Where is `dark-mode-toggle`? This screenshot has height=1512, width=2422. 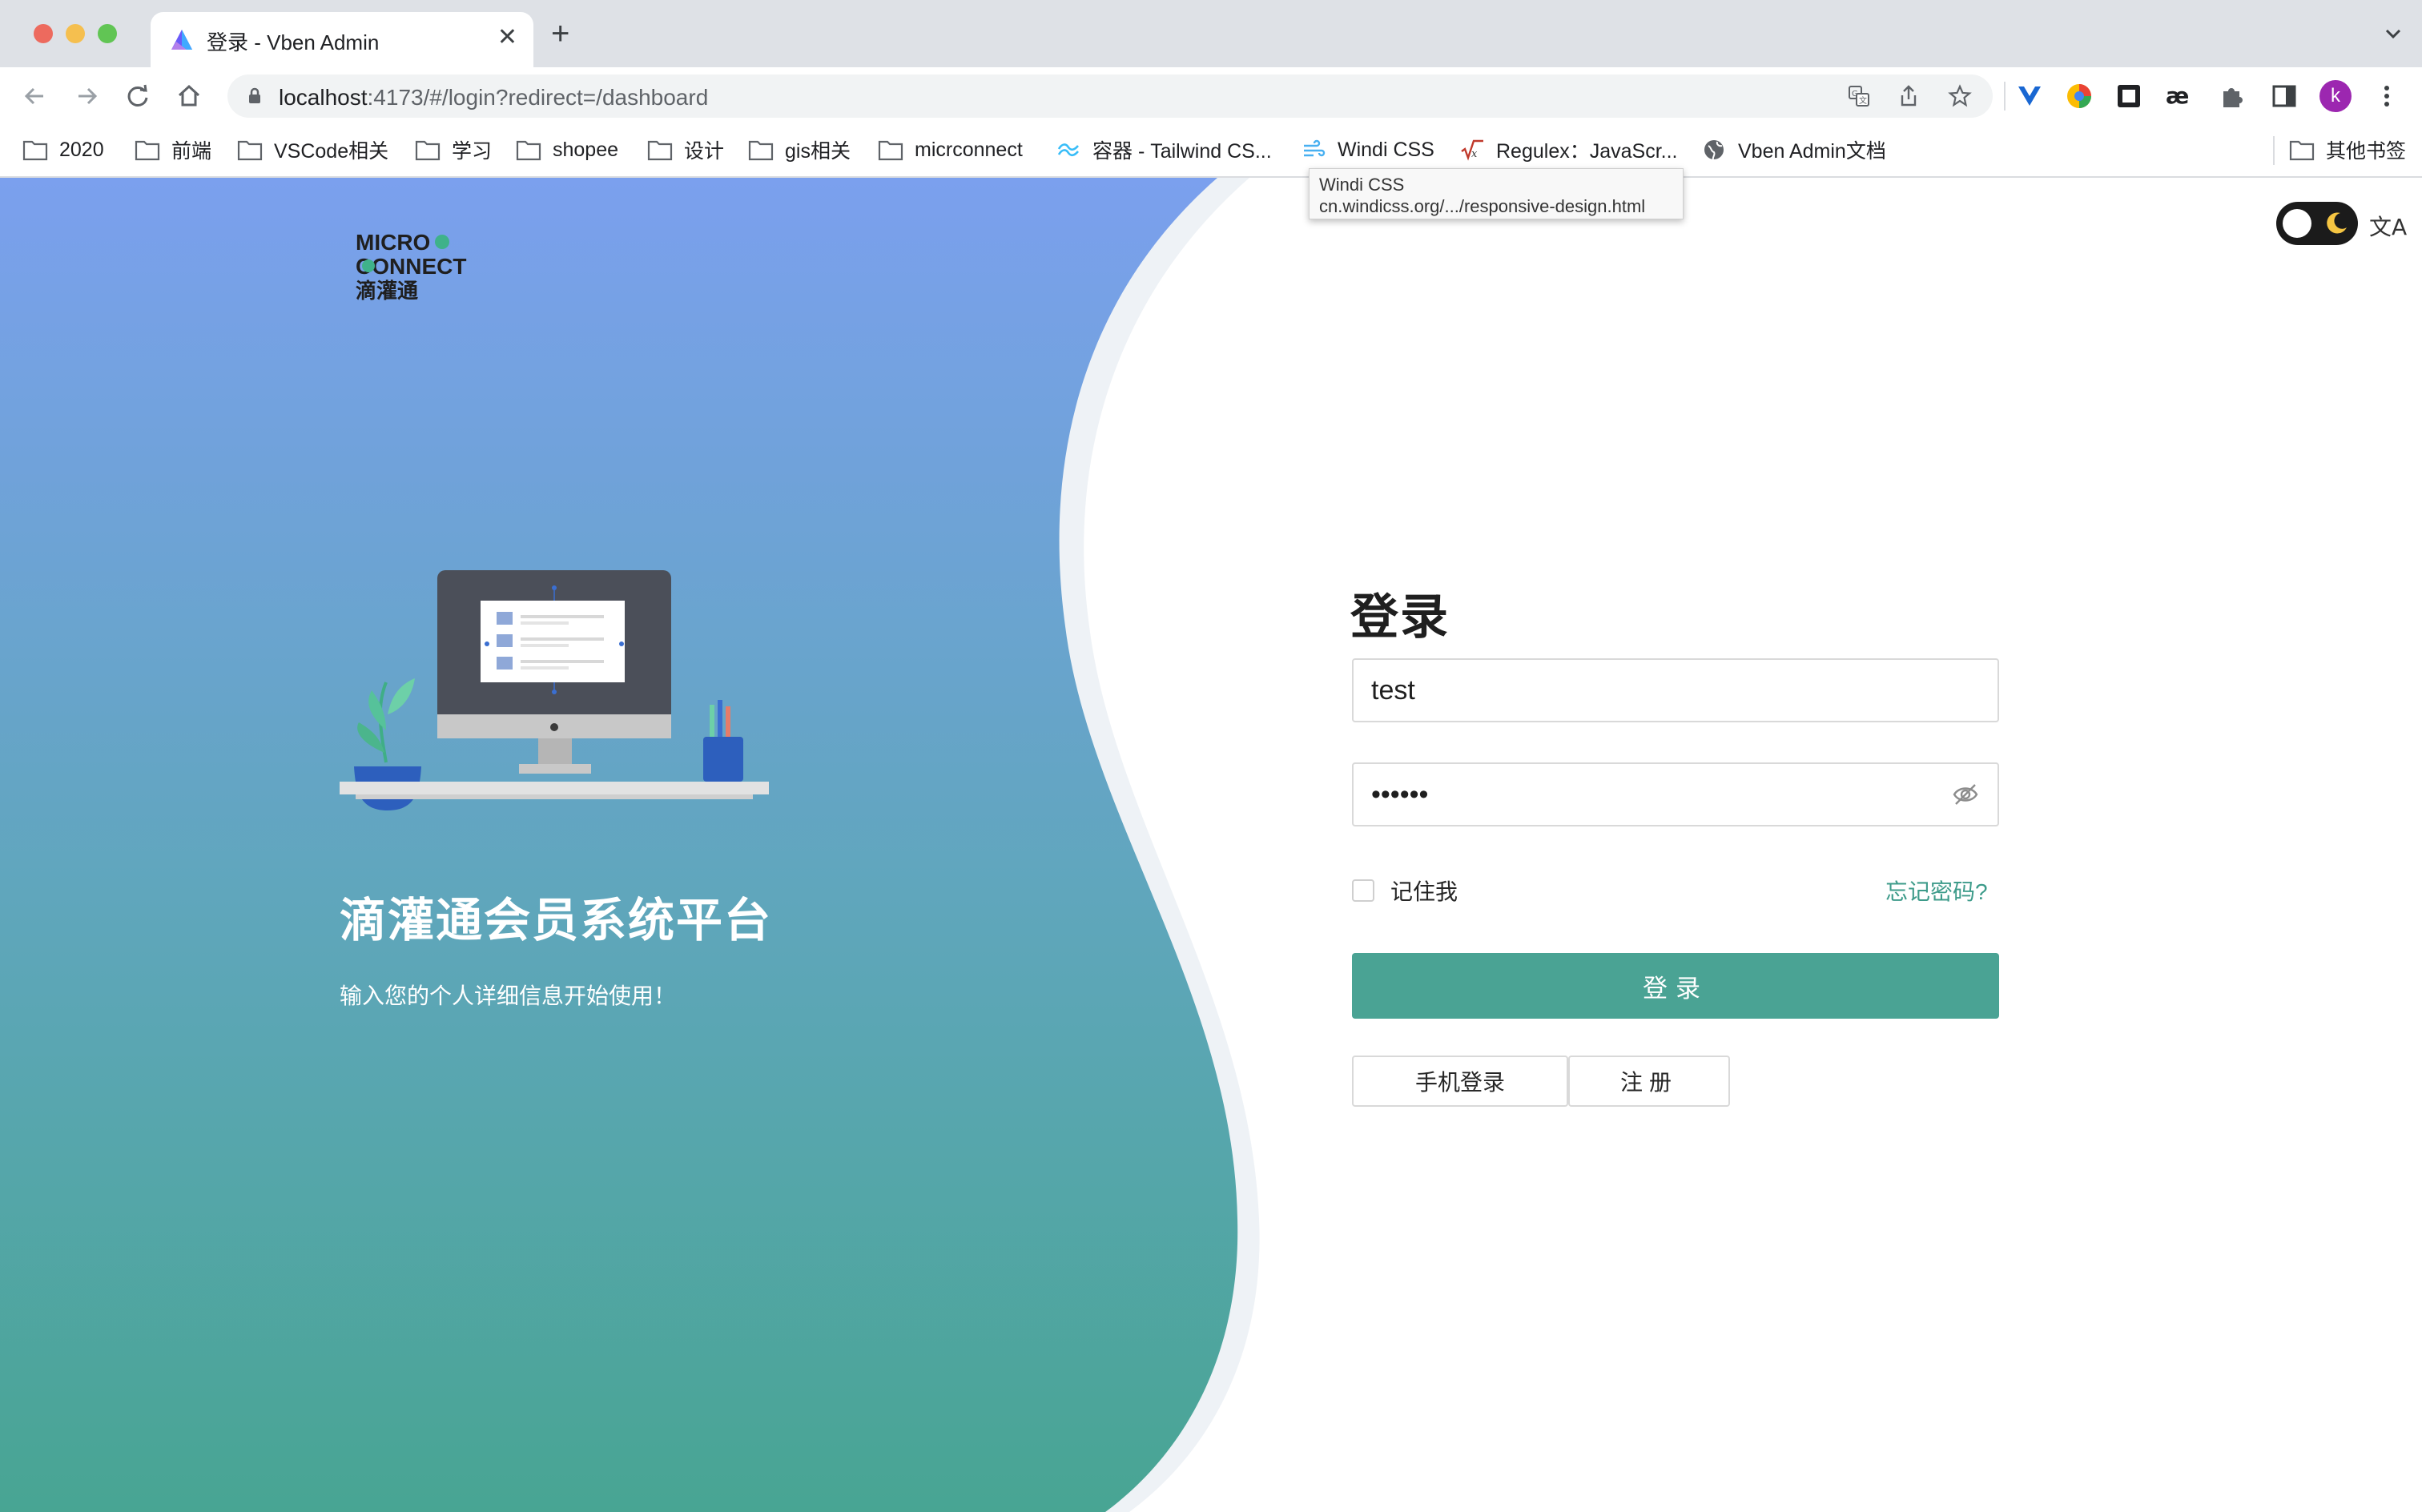 dark-mode-toggle is located at coordinates (2317, 223).